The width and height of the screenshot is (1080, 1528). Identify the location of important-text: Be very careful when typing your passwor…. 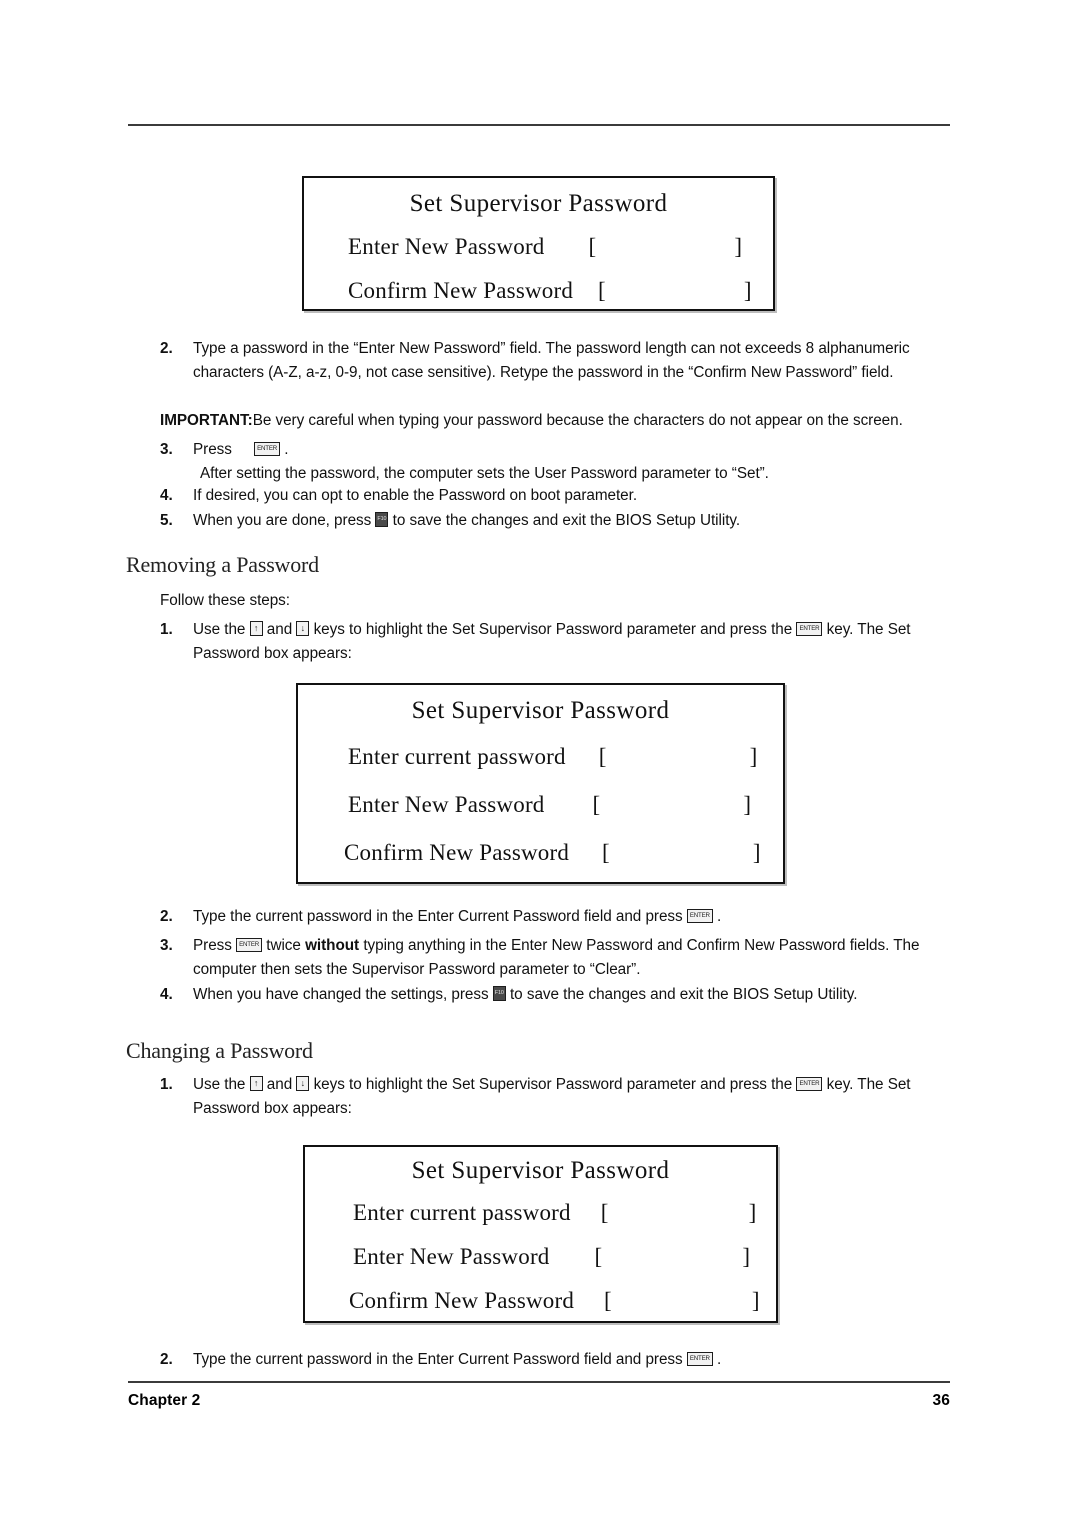
(577, 420).